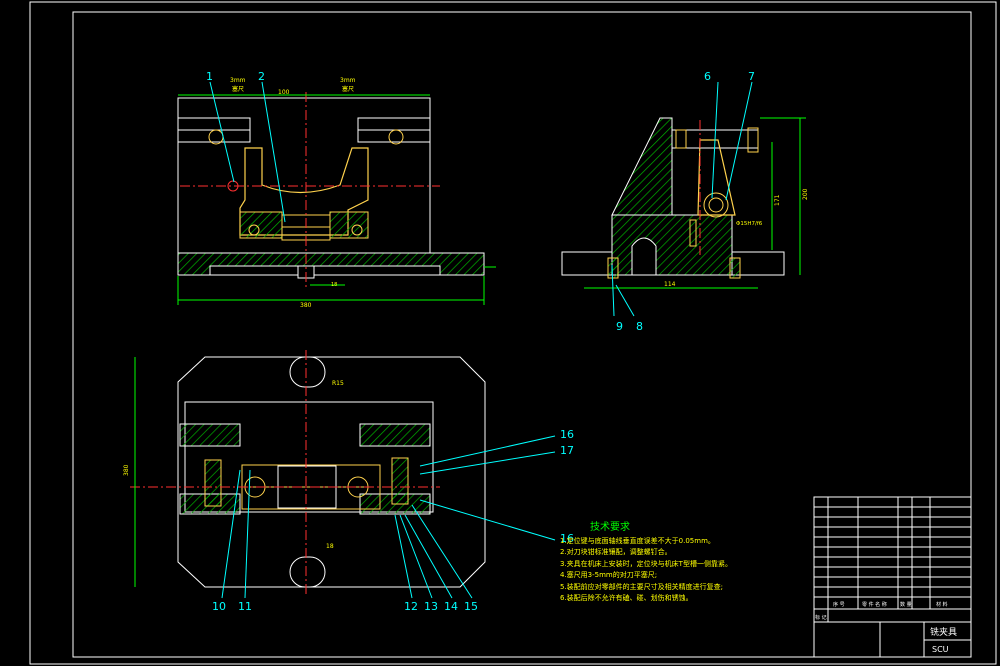  Describe the element at coordinates (821, 617) in the screenshot. I see `tb-row-sign: 标 记` at that location.